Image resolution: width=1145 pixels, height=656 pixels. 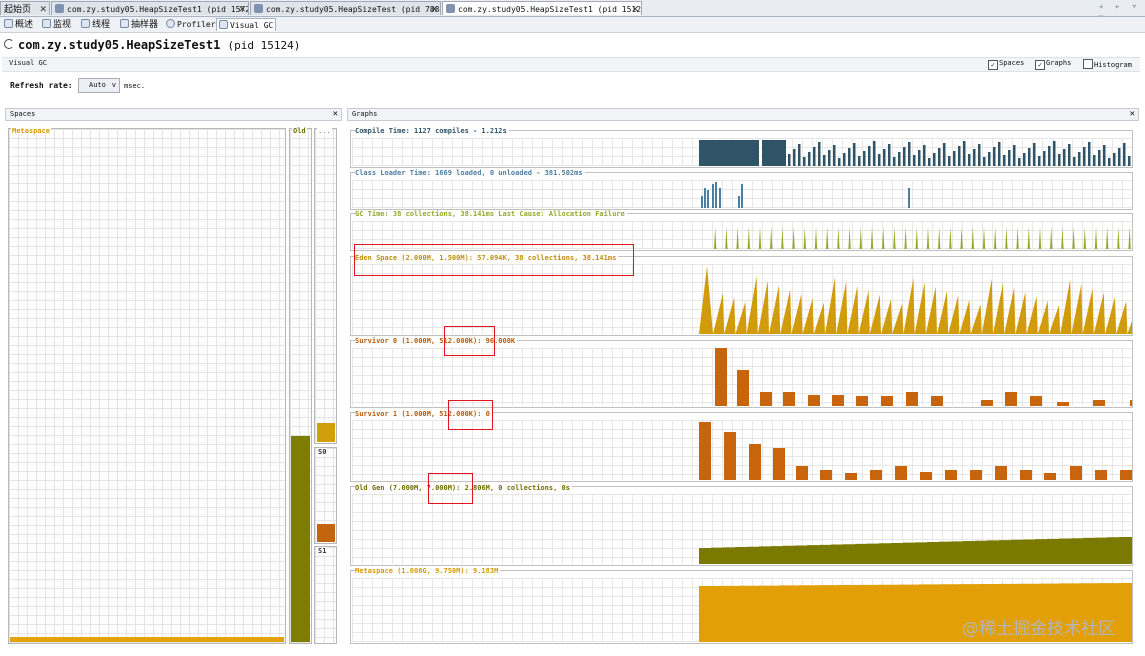 I want to click on old-gen-fill, so click(x=300, y=539).